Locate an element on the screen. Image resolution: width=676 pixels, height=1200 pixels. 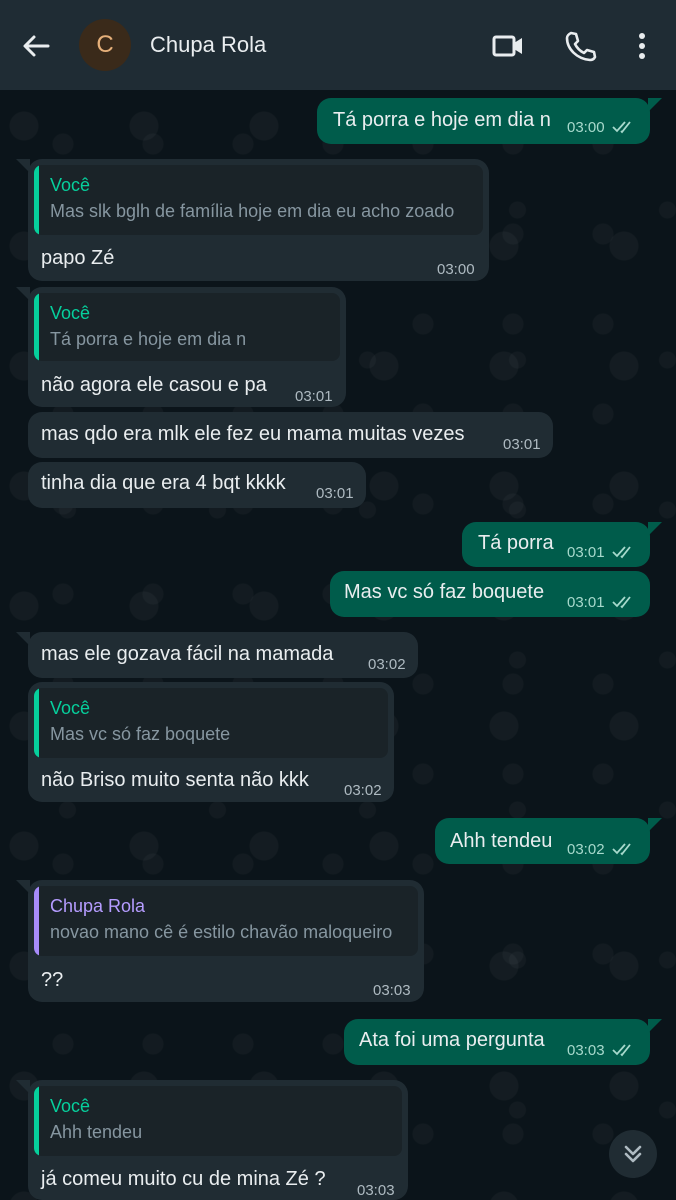
avatar: C is located at coordinates (105, 45).